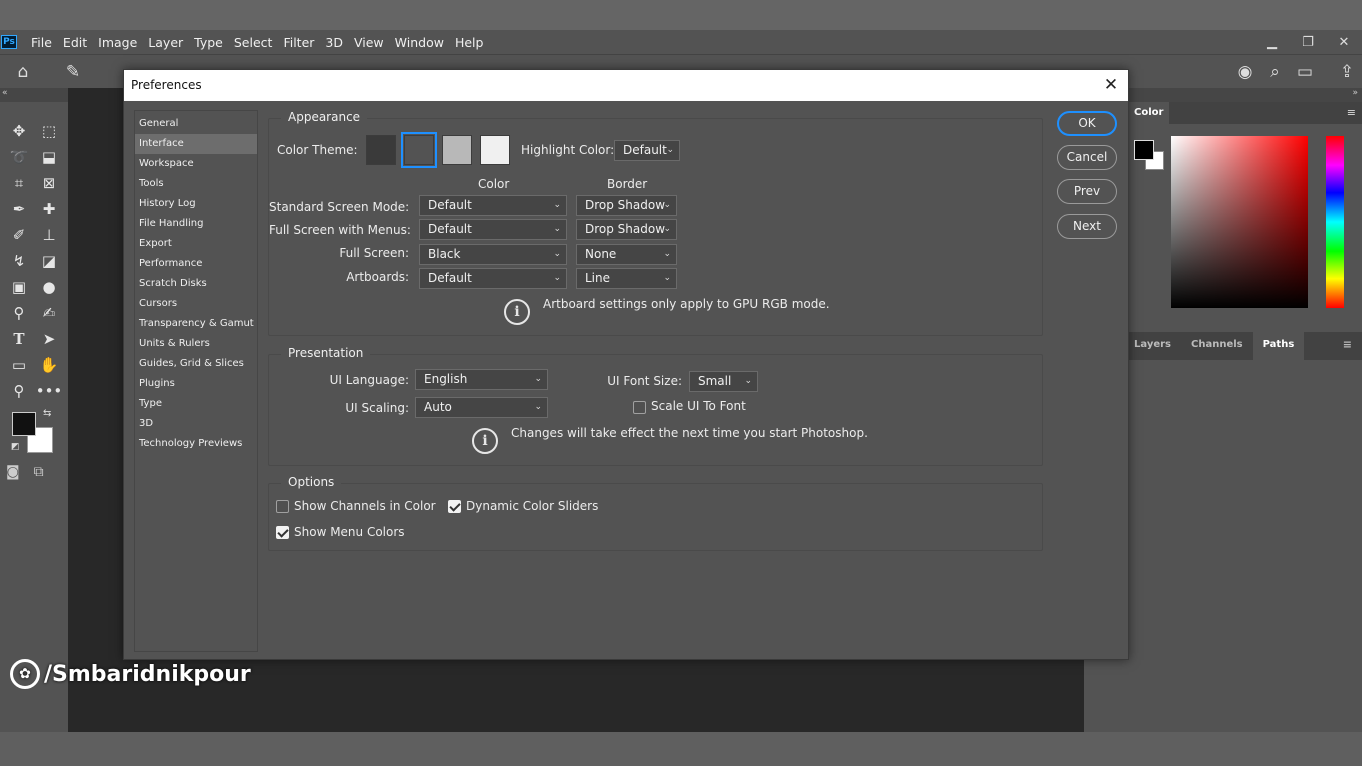 The width and height of the screenshot is (1362, 766). What do you see at coordinates (1087, 123) in the screenshot?
I see `ok-button: OK` at bounding box center [1087, 123].